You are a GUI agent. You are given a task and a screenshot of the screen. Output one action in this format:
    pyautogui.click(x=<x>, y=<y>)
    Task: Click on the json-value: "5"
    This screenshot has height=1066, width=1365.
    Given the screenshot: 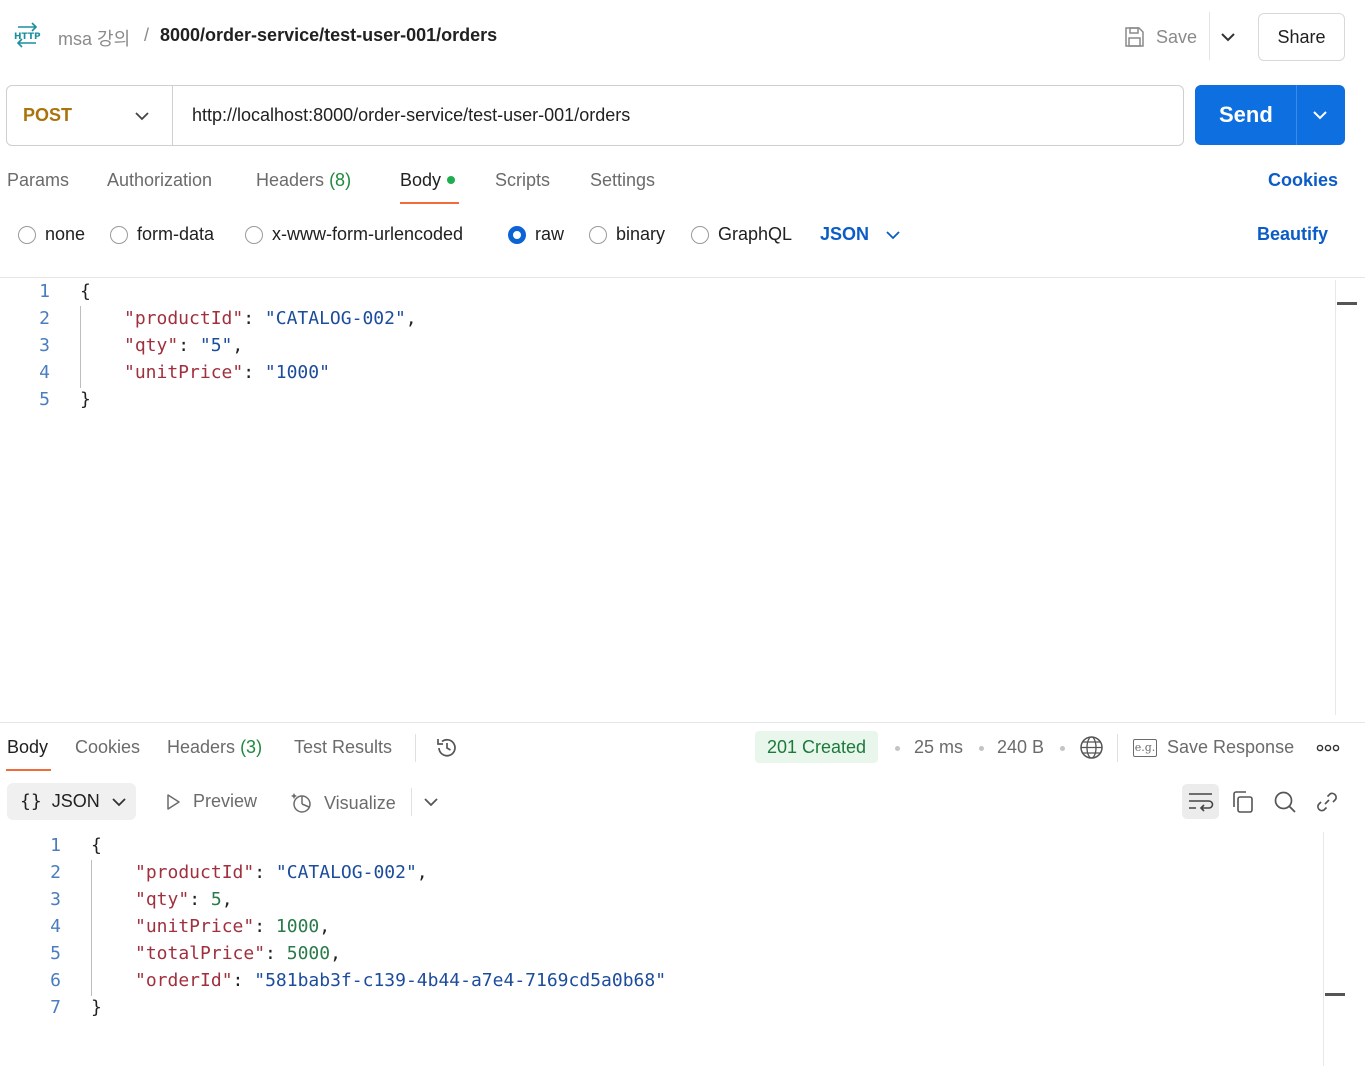 What is the action you would take?
    pyautogui.click(x=216, y=345)
    